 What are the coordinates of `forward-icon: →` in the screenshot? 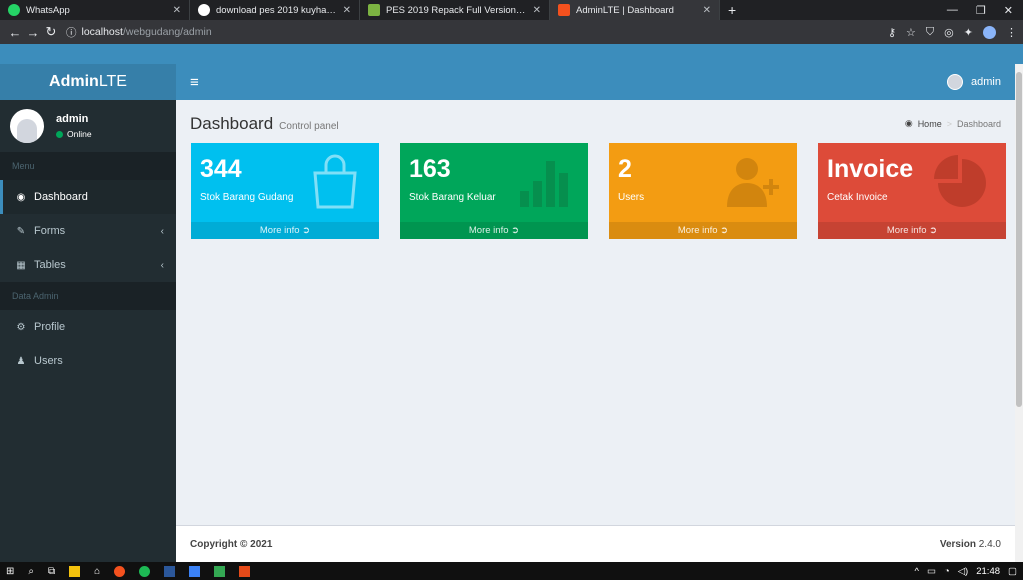 It's located at (33, 32).